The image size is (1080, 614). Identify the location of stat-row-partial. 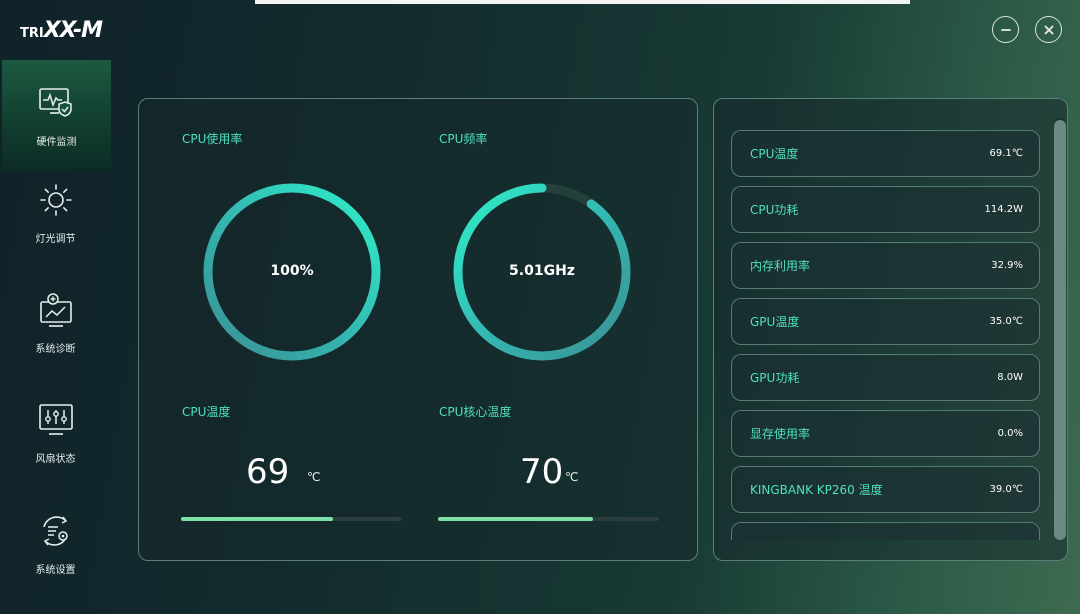
(885, 531).